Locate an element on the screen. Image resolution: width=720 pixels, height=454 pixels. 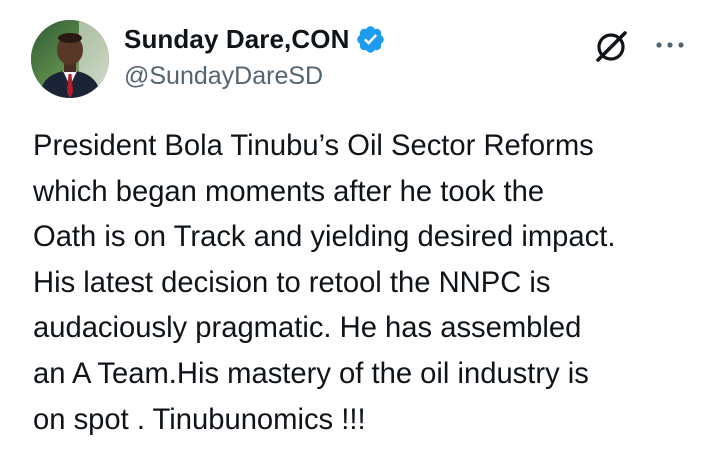
tweet-text-line: on spot . Tinubunomics !!! is located at coordinates (199, 419).